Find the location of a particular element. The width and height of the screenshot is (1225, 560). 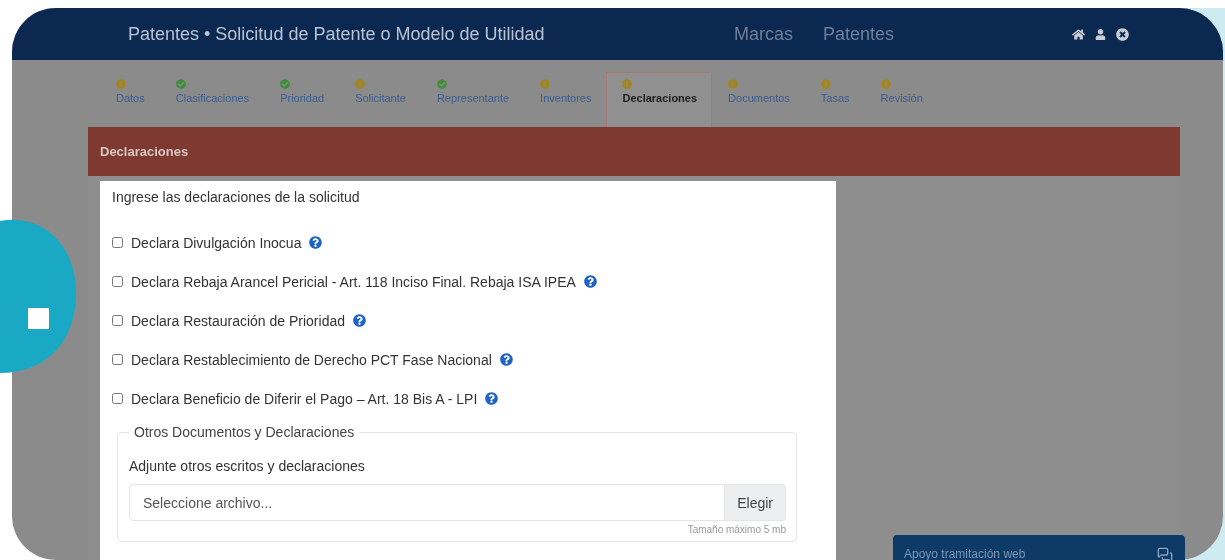

user-icon is located at coordinates (1100, 34).